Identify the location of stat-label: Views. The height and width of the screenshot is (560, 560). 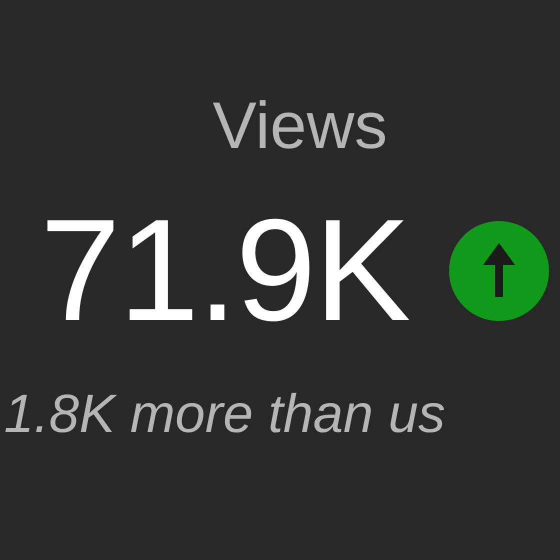
(300, 125).